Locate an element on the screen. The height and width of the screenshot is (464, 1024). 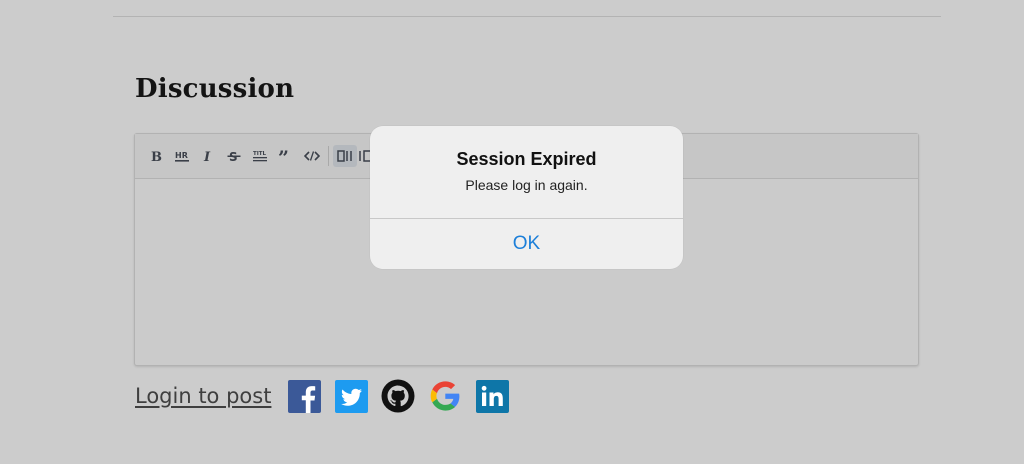
italic-button: I is located at coordinates (208, 156).